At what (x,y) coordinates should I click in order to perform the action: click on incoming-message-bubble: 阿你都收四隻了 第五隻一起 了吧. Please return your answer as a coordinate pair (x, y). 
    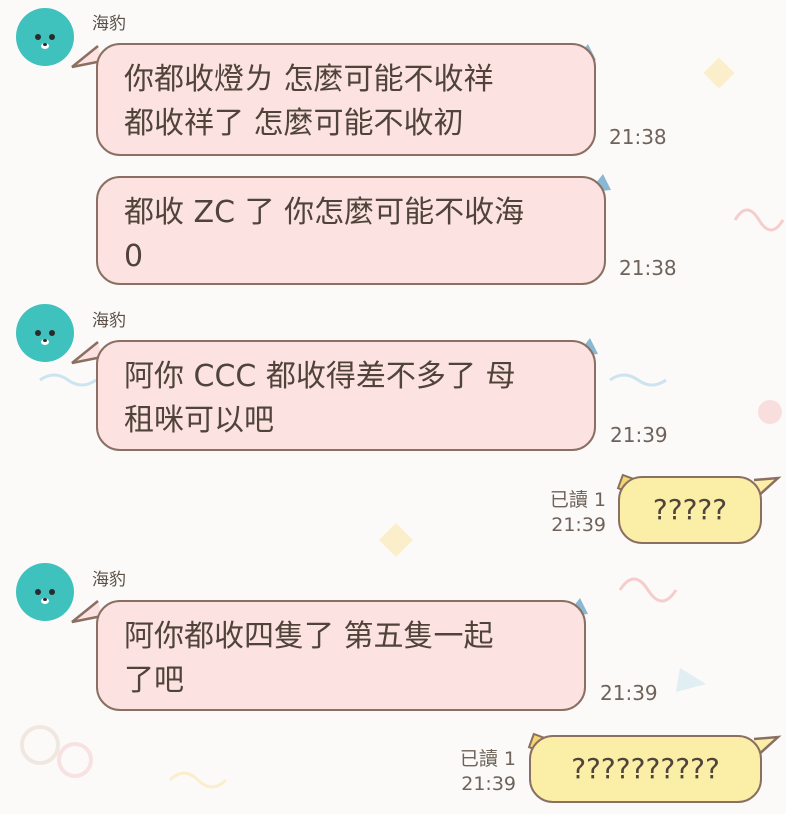
    Looking at the image, I should click on (341, 655).